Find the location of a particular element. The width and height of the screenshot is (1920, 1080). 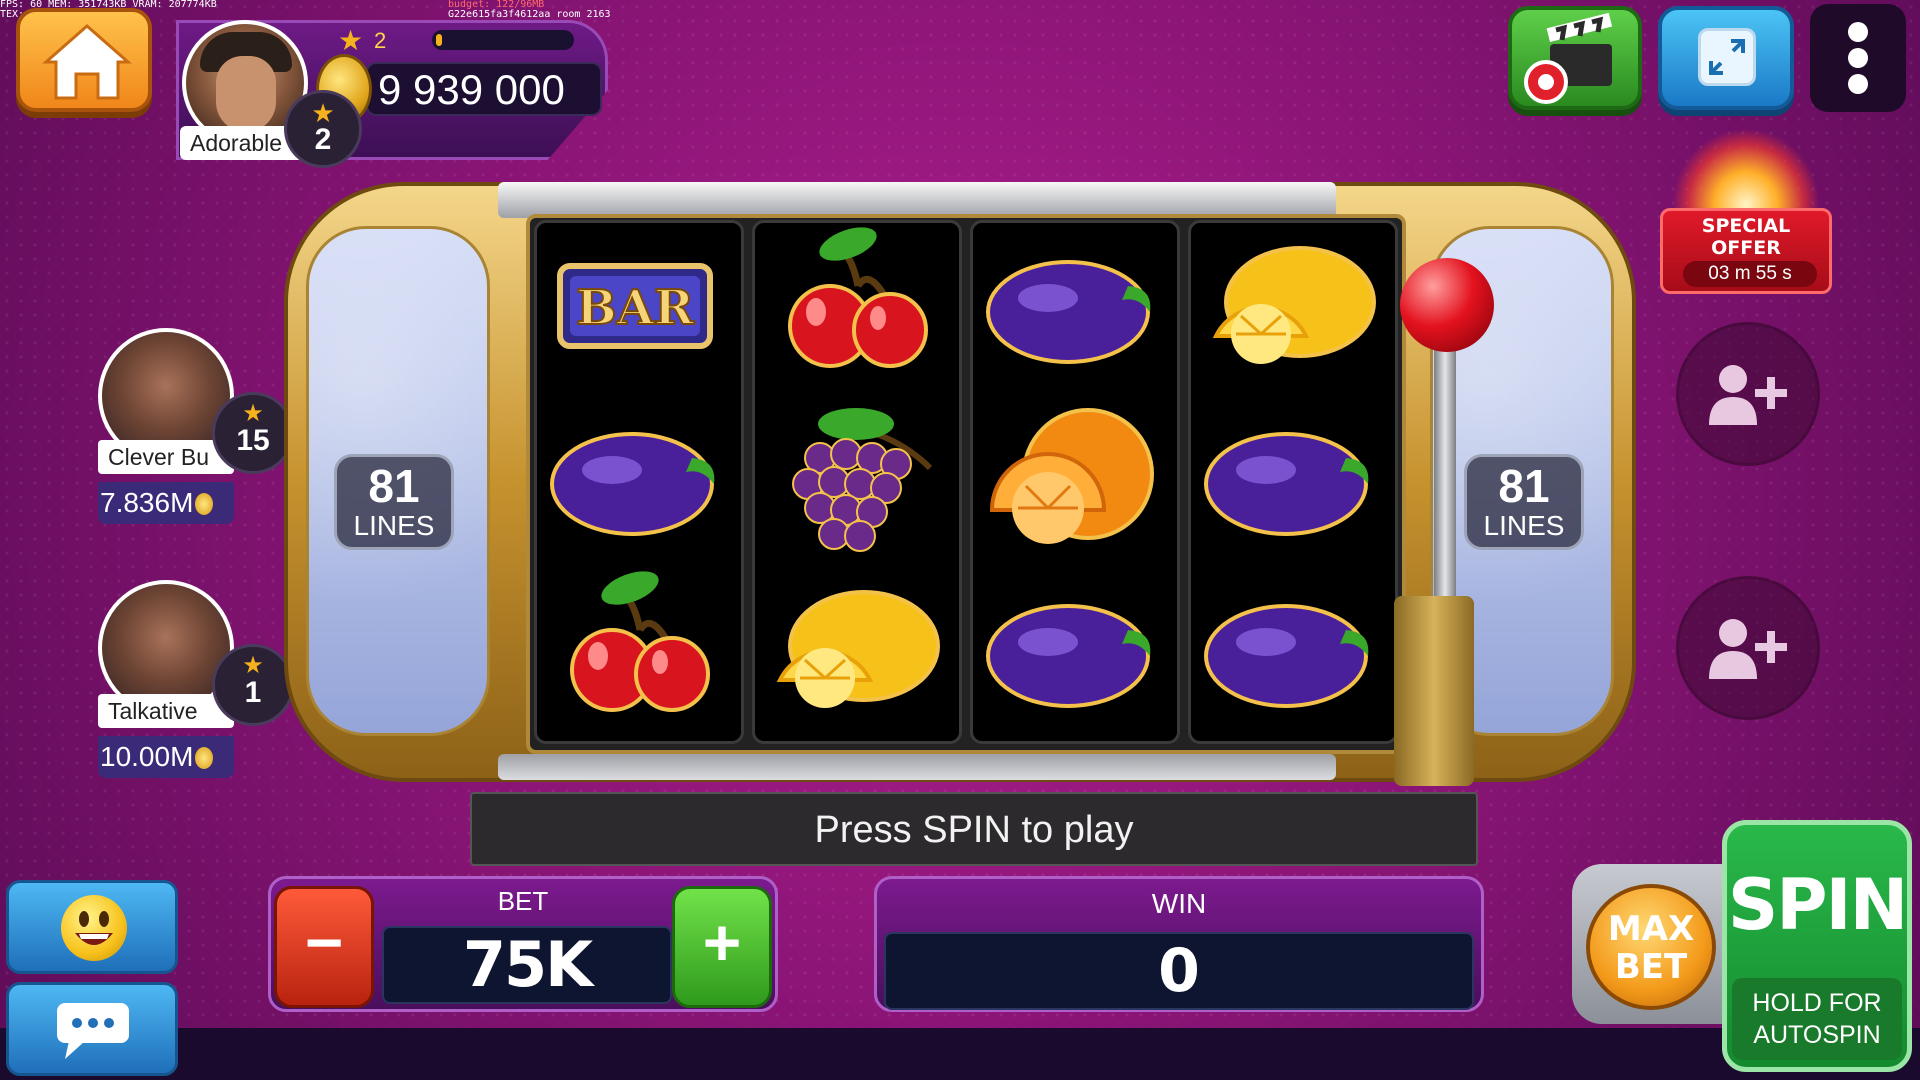

special-offer-line-1: SPECIAL is located at coordinates (1746, 226).